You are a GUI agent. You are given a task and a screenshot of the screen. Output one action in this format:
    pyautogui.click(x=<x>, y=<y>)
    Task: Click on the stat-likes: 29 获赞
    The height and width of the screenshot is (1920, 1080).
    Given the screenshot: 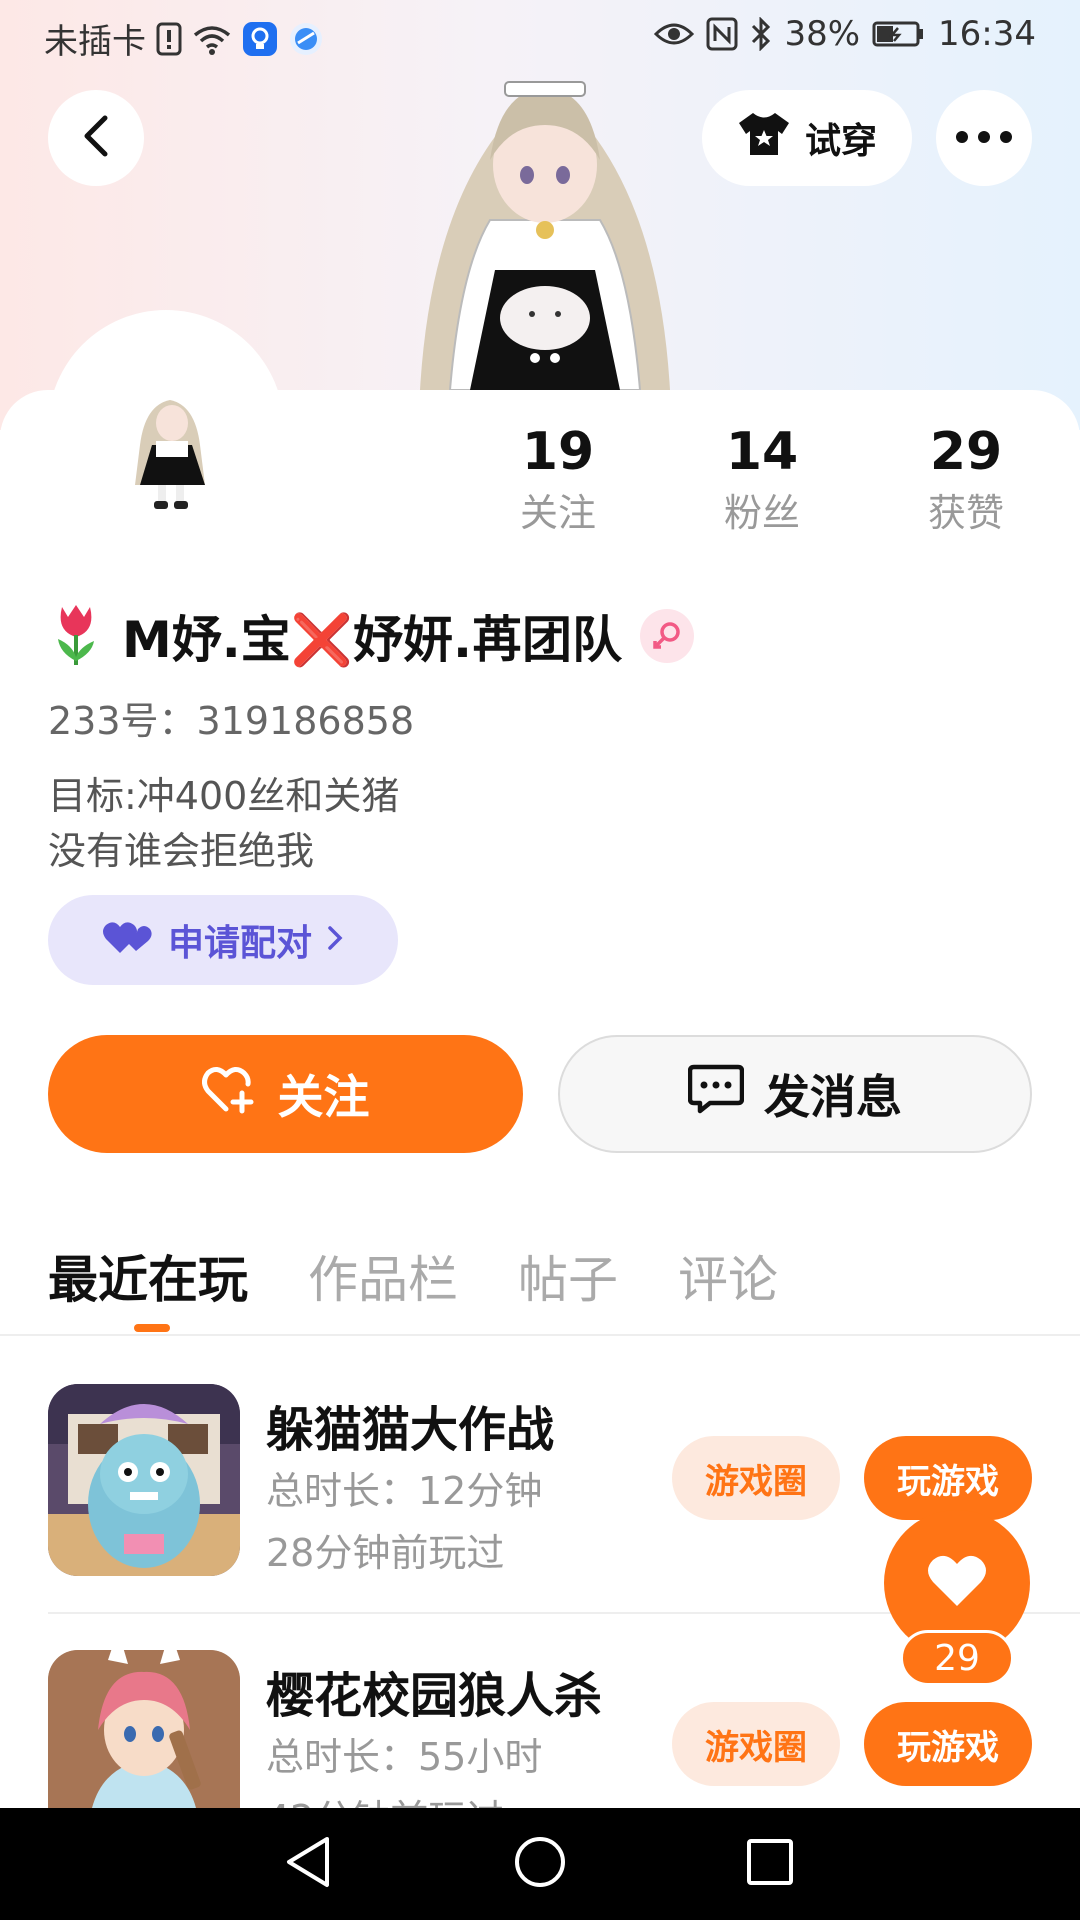 What is the action you would take?
    pyautogui.click(x=966, y=479)
    